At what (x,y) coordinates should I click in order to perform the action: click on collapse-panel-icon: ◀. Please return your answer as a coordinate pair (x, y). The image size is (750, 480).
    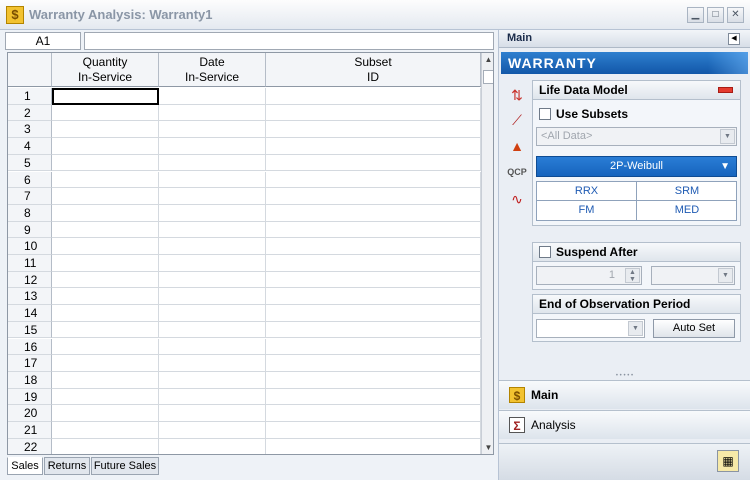
    Looking at the image, I should click on (734, 39).